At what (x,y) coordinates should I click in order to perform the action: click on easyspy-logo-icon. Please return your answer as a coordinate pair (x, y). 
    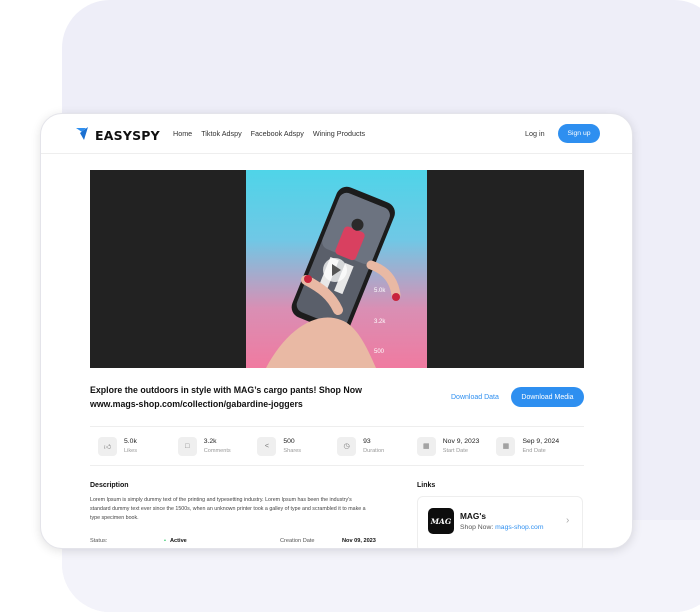
    Looking at the image, I should click on (83, 135).